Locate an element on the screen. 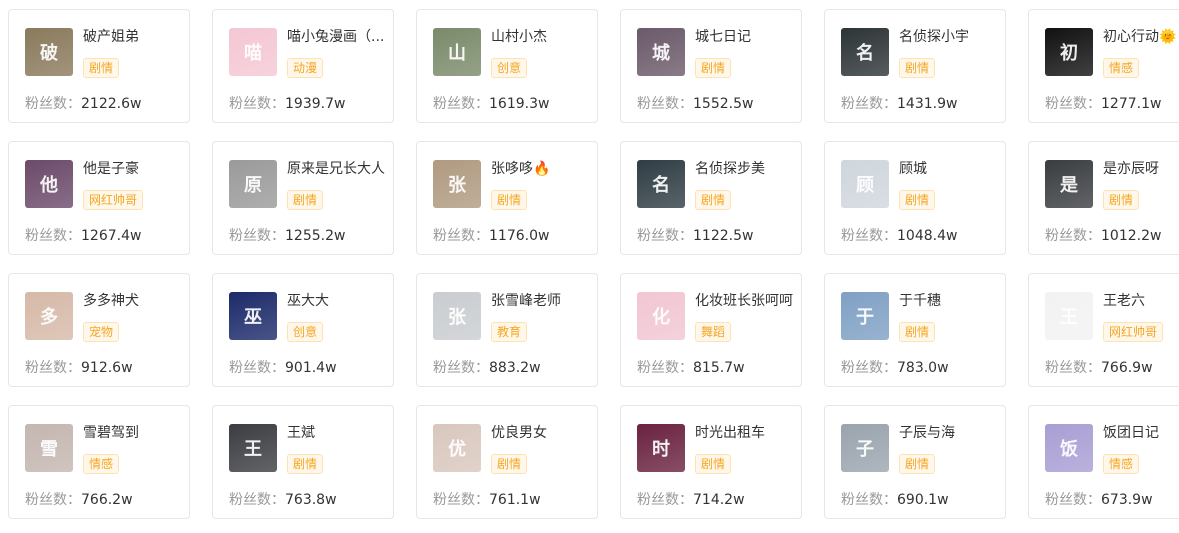 The image size is (1179, 533). influencer-name: 他是子豪 is located at coordinates (135, 169).